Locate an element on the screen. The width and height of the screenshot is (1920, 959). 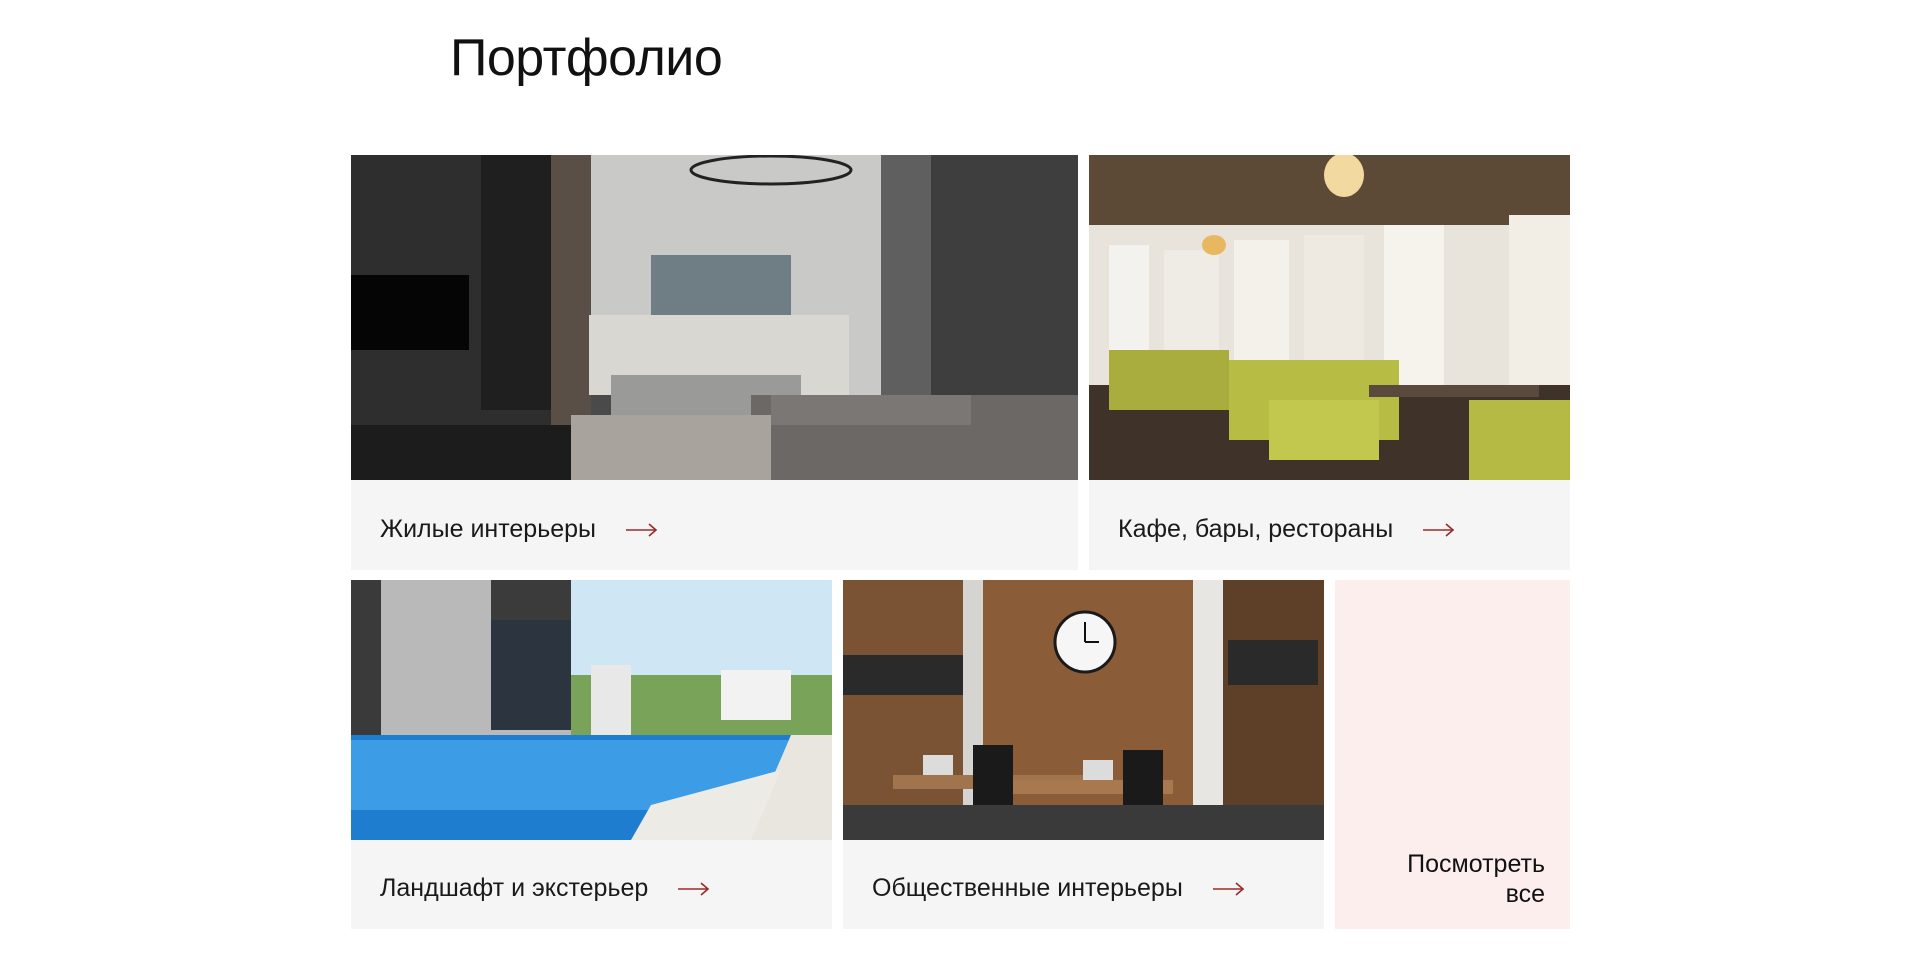
view-all-card: Посмотреть все is located at coordinates (1452, 754).